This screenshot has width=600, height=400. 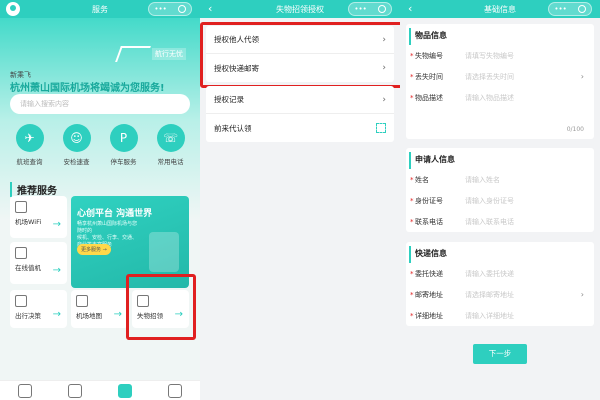 I want to click on row-lost-time: * 丢失时间 请选择丢失时间 ›, so click(x=500, y=76).